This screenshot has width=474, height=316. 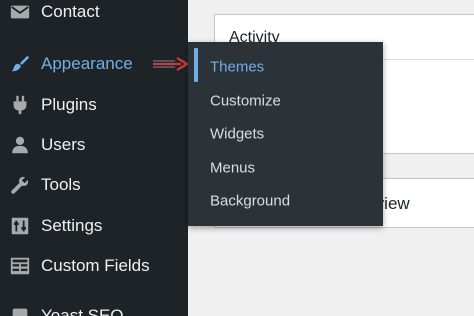 What do you see at coordinates (87, 63) in the screenshot?
I see `sidebar-item-label: Appearance` at bounding box center [87, 63].